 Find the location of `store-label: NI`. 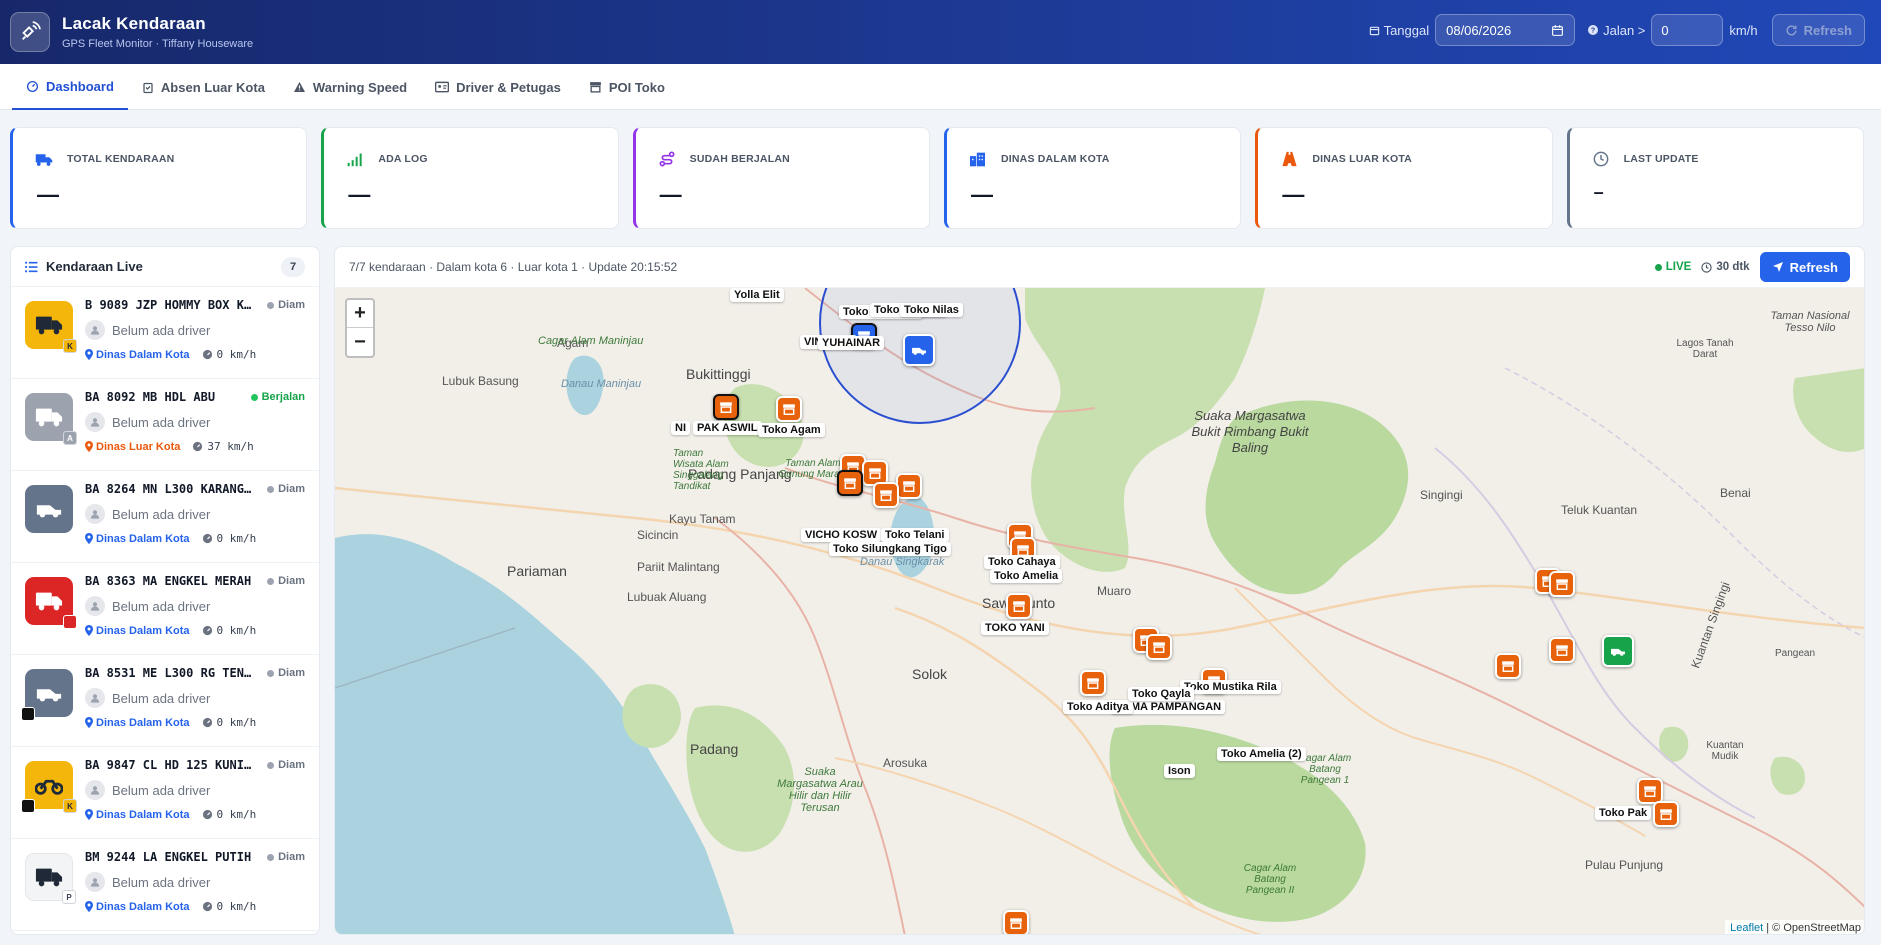

store-label: NI is located at coordinates (680, 428).